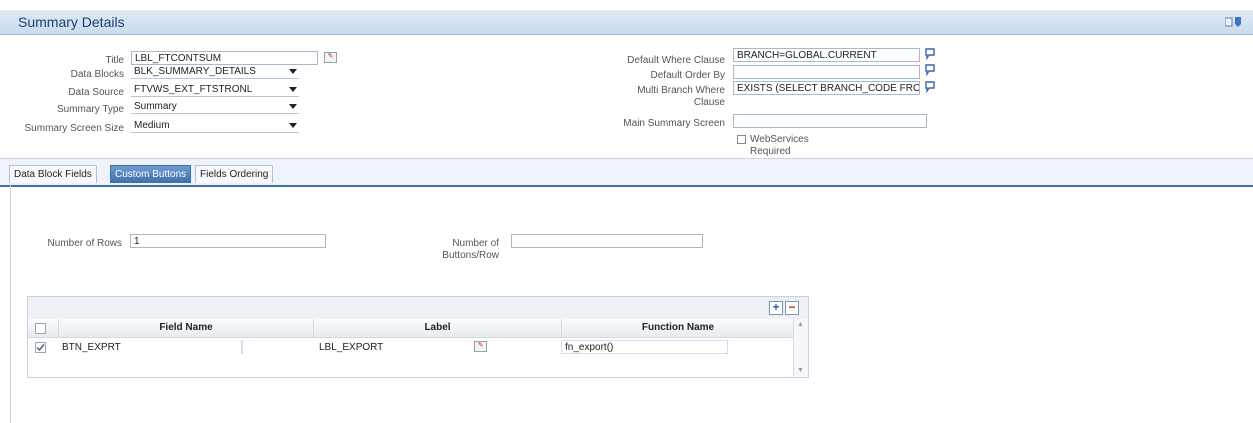 Image resolution: width=1253 pixels, height=423 pixels. What do you see at coordinates (10, 303) in the screenshot?
I see `panel-border` at bounding box center [10, 303].